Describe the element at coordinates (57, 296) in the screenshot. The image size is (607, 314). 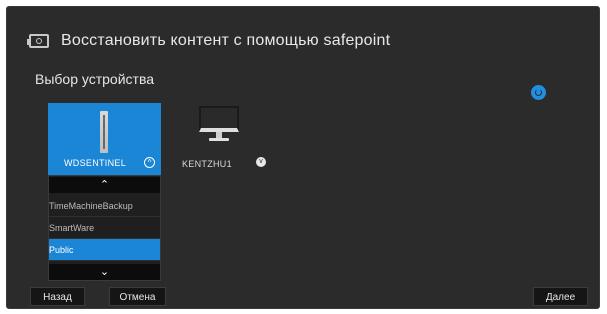
I see `back-button: Назад` at that location.